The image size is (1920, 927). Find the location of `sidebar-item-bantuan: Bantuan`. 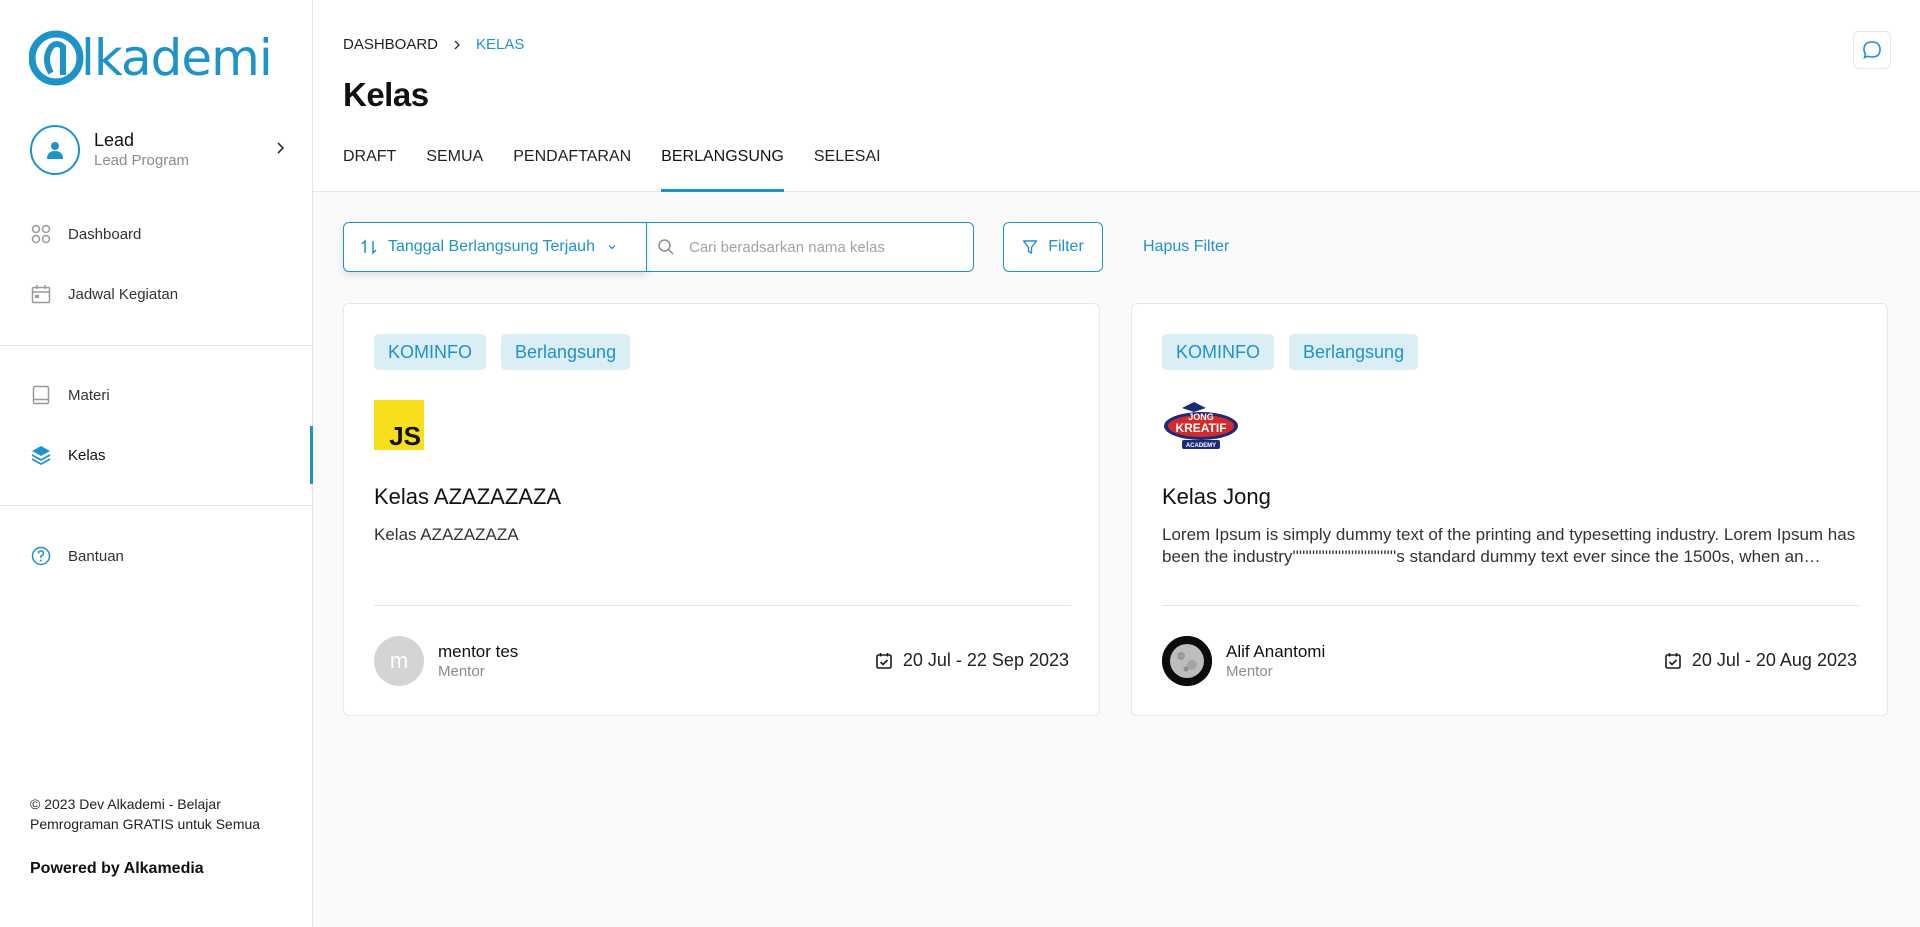

sidebar-item-bantuan: Bantuan is located at coordinates (156, 556).